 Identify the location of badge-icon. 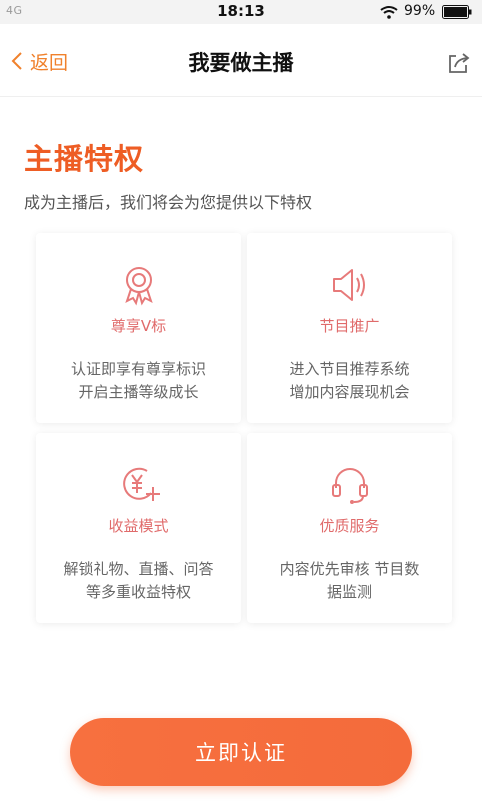
(138, 286).